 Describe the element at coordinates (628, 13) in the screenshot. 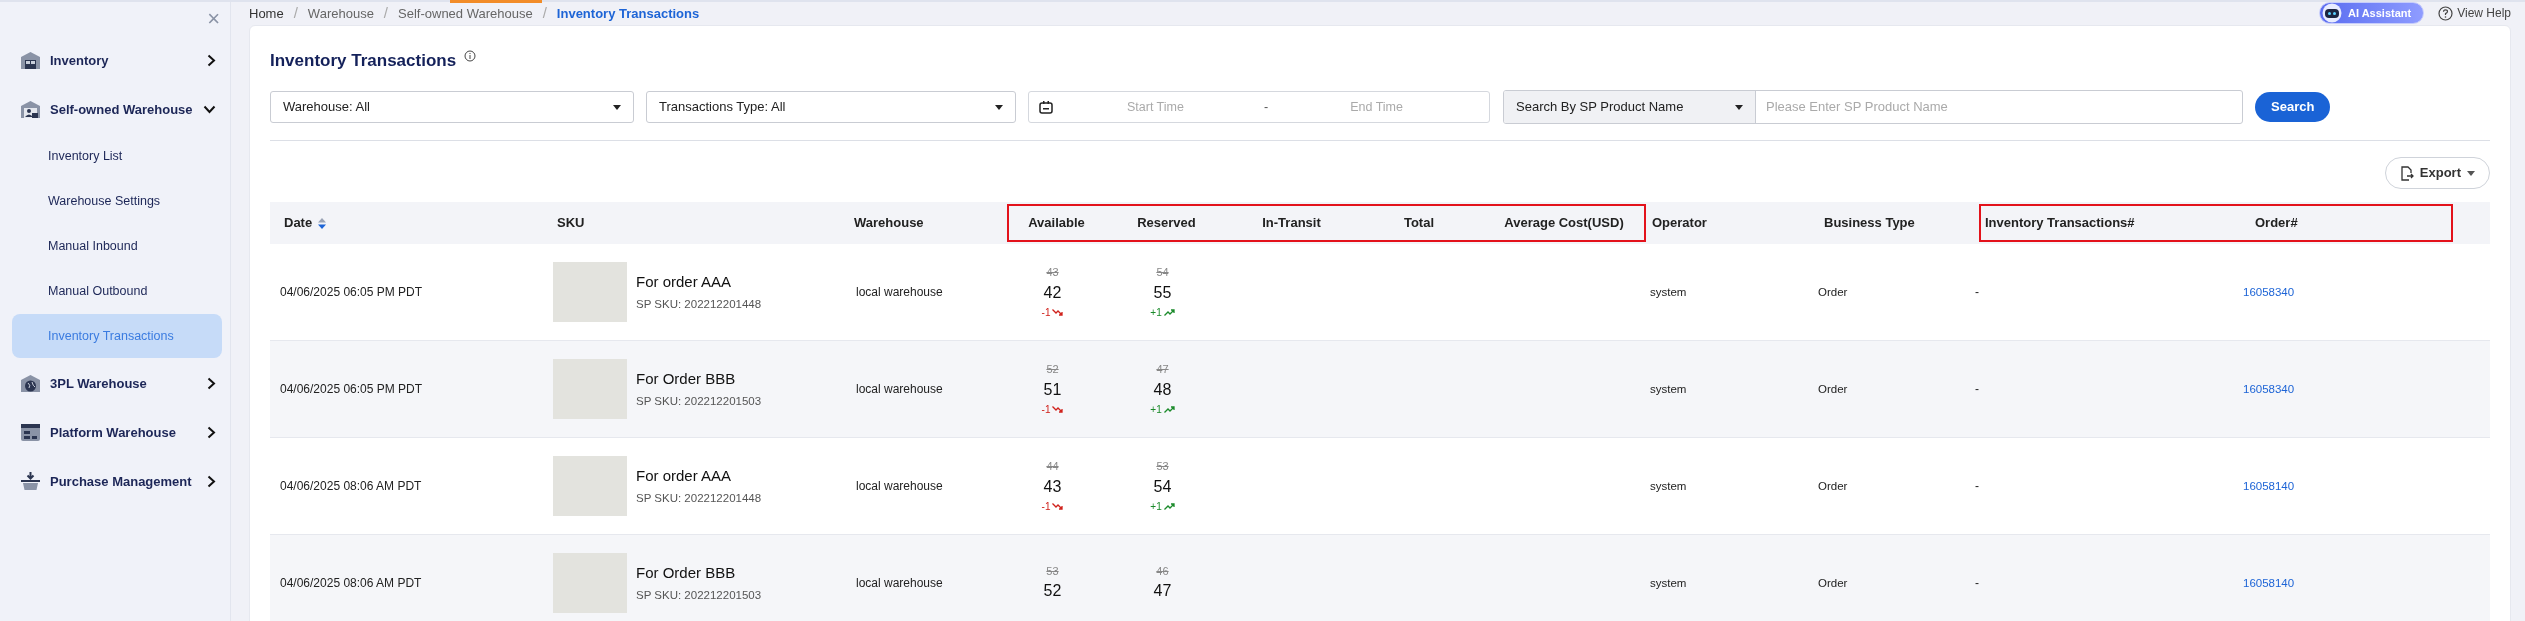

I see `breadcrumb-current: Inventory Transactions` at that location.